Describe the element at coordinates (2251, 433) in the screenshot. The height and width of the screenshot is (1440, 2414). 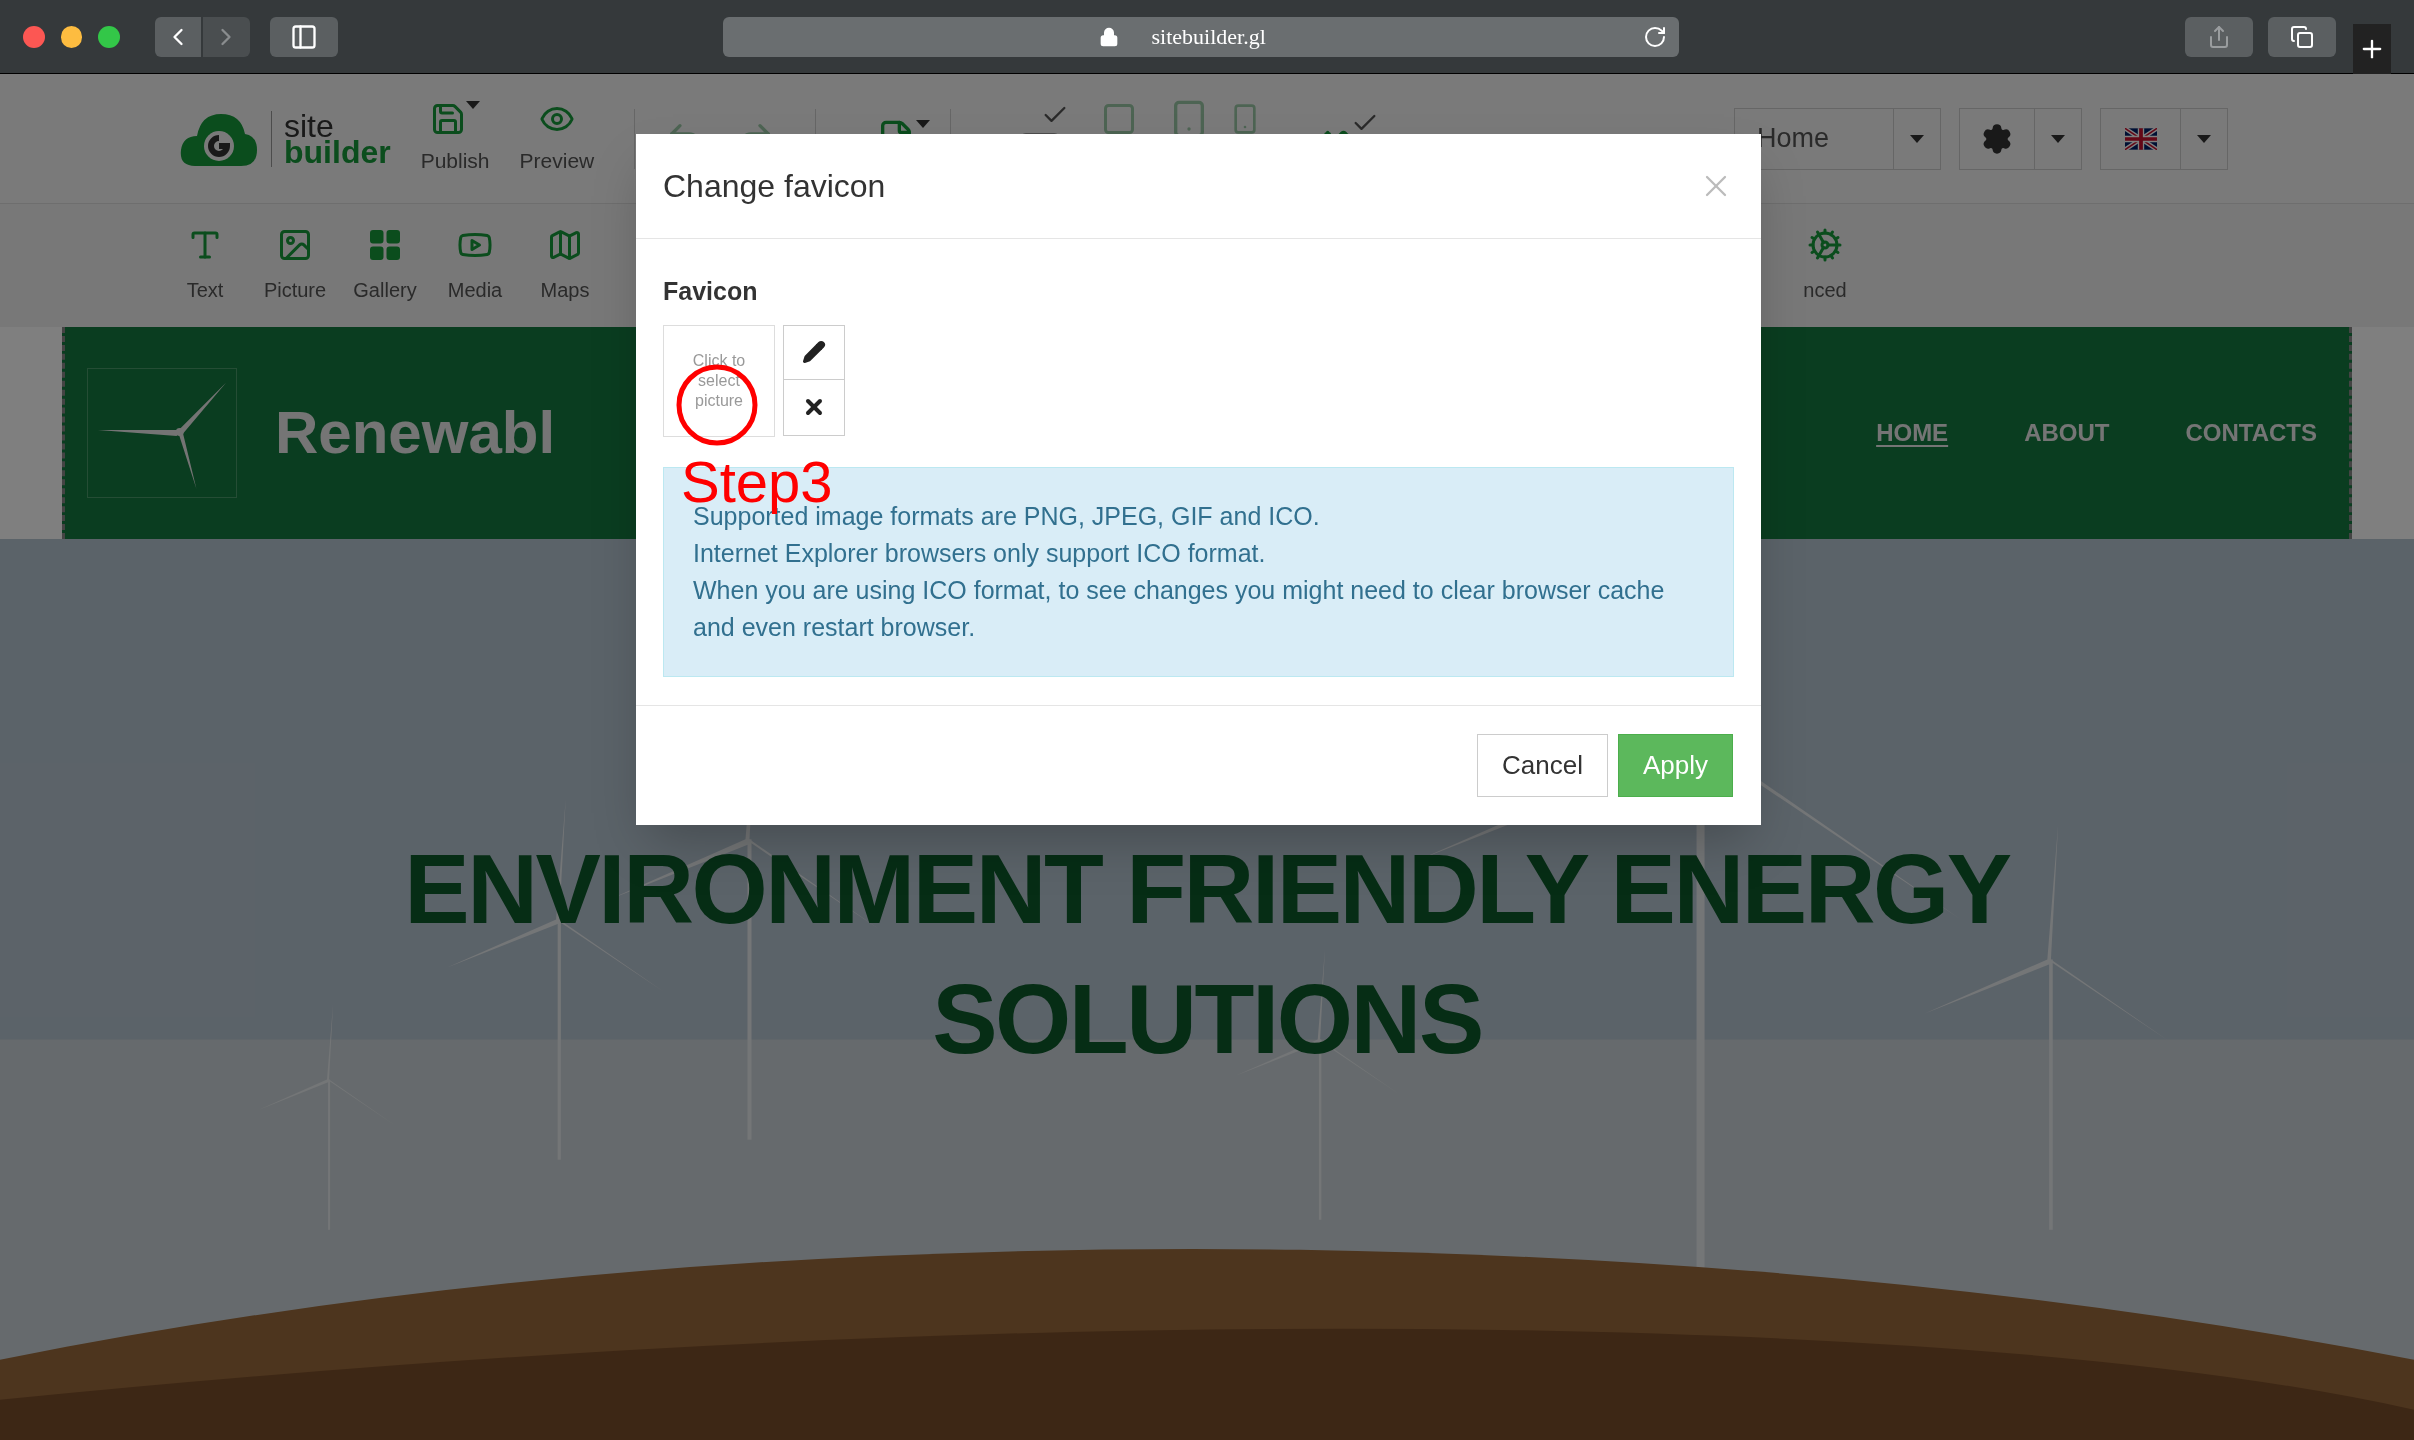
I see `nav-link: CONTACTS` at that location.